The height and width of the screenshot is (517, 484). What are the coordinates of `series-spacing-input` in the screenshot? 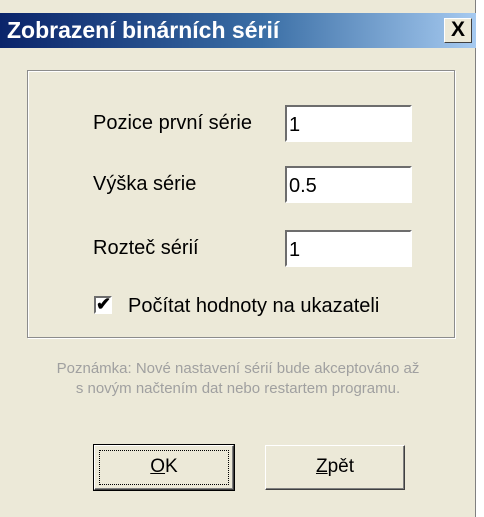 It's located at (348, 248).